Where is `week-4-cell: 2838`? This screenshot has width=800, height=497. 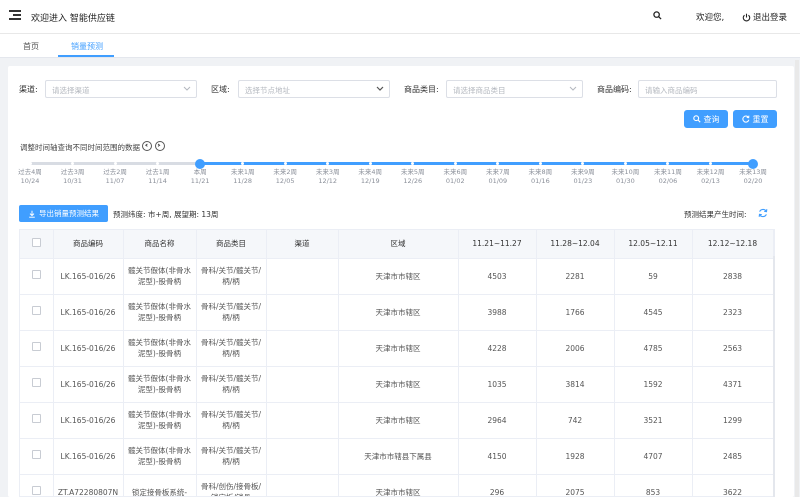
week-4-cell: 2838 is located at coordinates (733, 276).